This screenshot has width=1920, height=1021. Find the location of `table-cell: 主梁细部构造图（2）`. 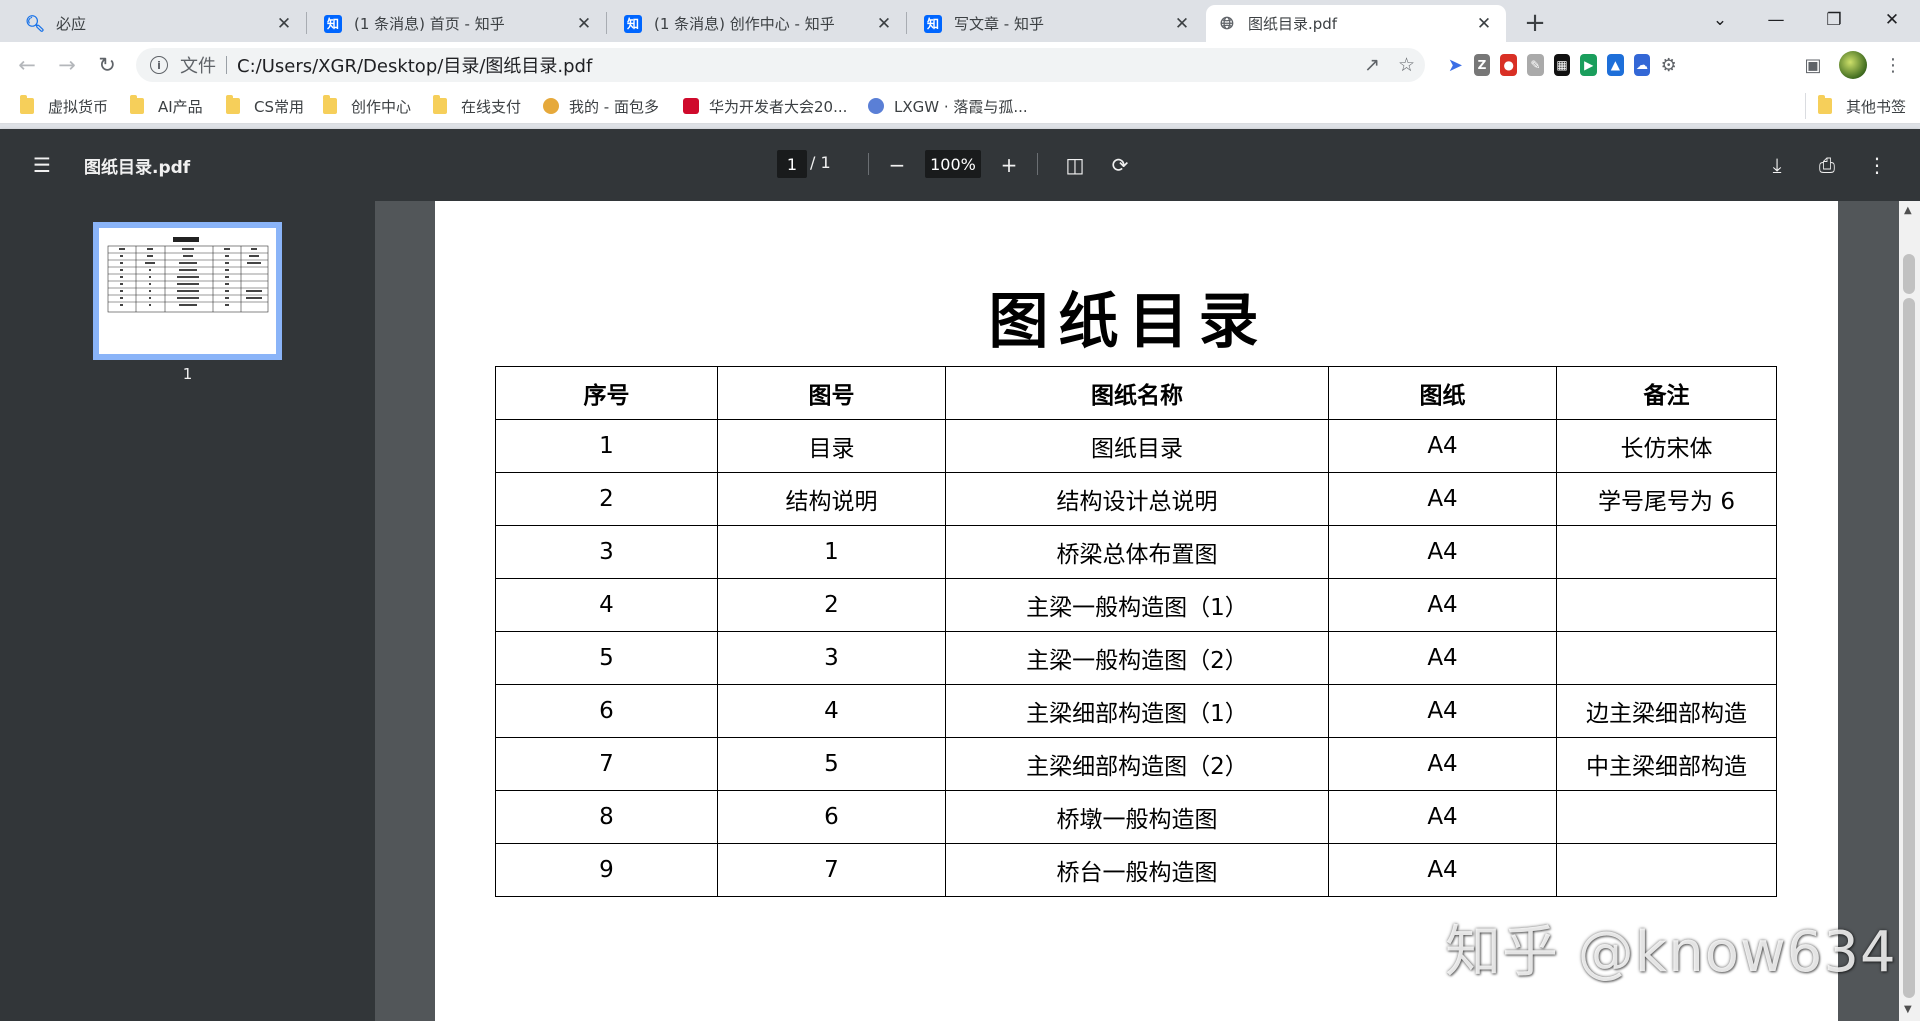

table-cell: 主梁细部构造图（2） is located at coordinates (1137, 764).